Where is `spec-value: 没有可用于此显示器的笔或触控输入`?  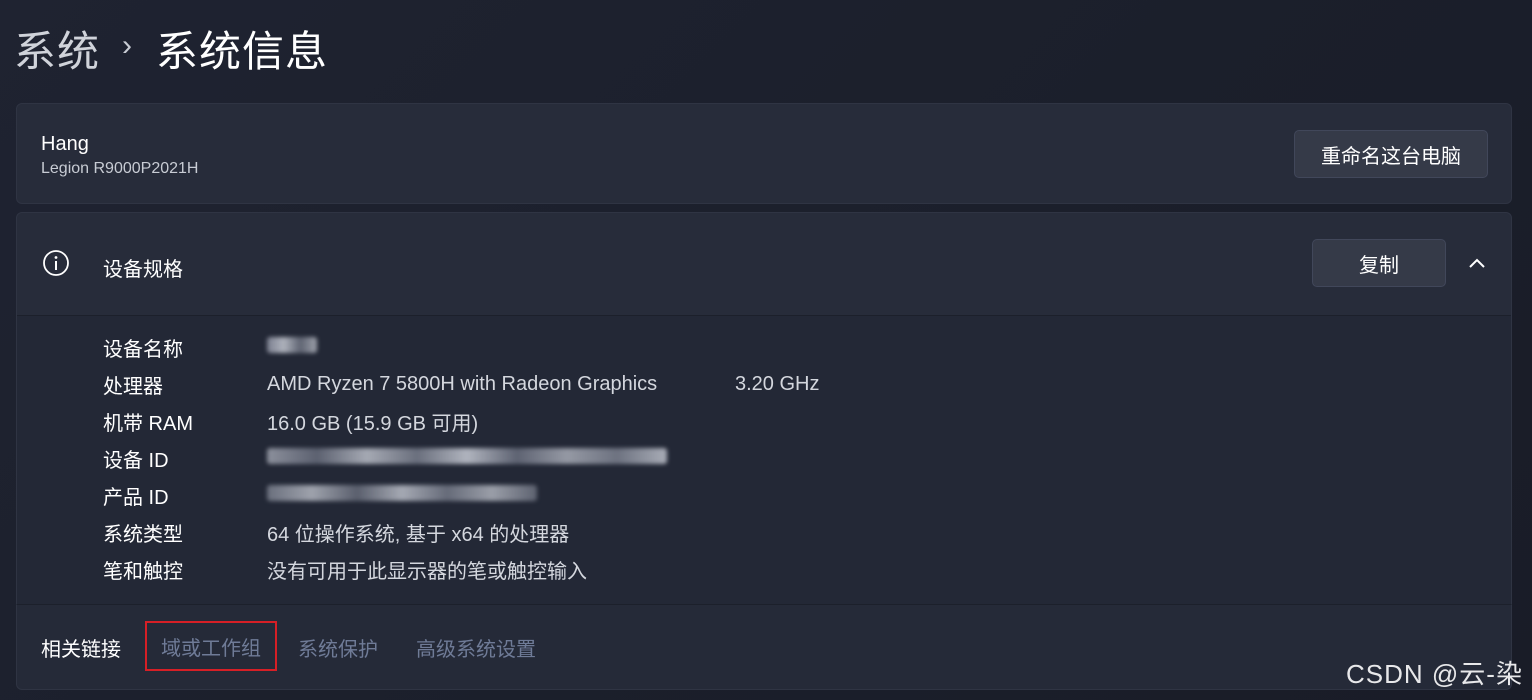 spec-value: 没有可用于此显示器的笔或触控输入 is located at coordinates (427, 571).